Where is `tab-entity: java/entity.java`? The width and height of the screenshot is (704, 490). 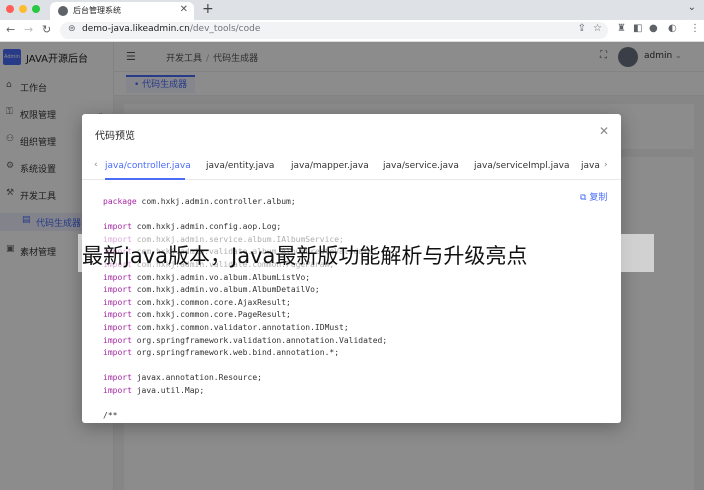 tab-entity: java/entity.java is located at coordinates (240, 166).